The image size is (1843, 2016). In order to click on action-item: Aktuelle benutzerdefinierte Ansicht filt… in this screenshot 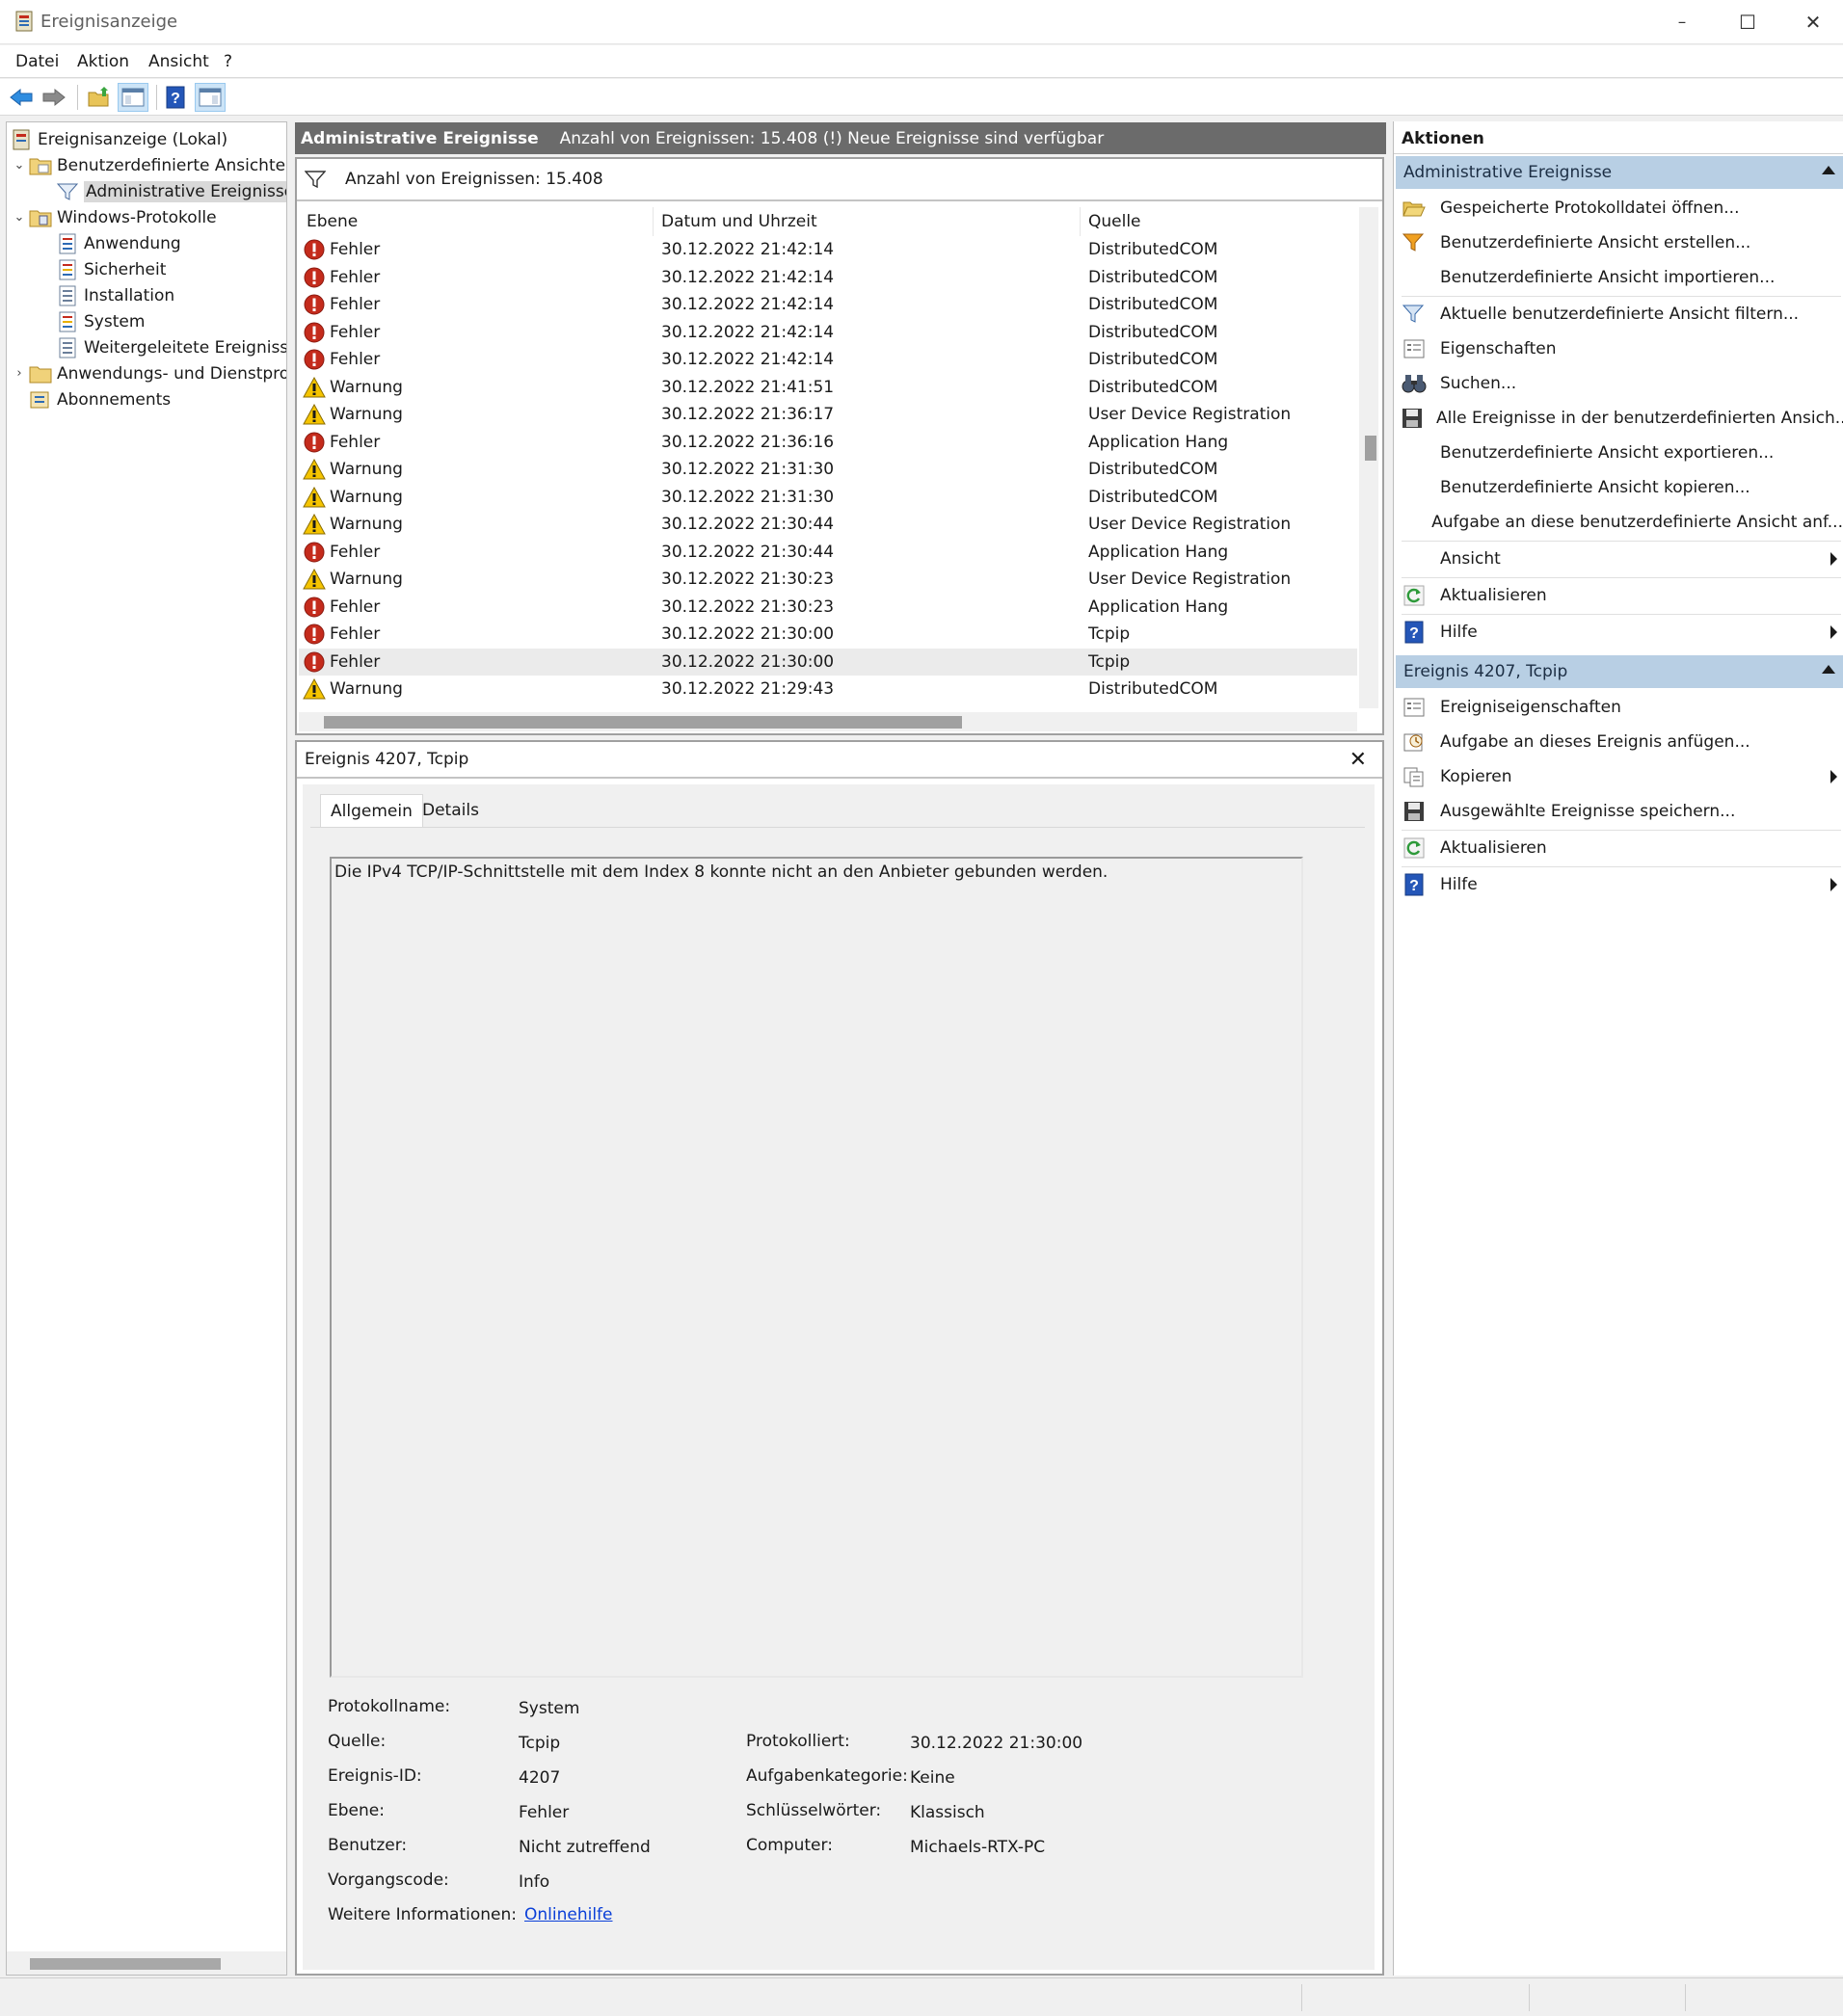, I will do `click(1618, 315)`.